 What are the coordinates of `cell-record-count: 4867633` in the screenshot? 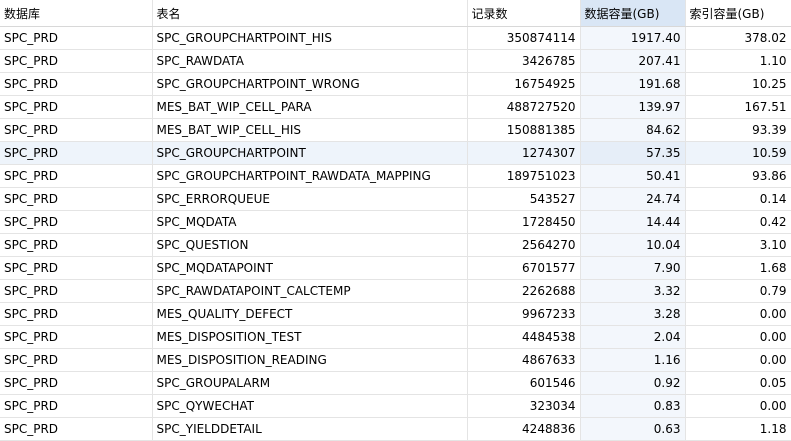 It's located at (524, 360).